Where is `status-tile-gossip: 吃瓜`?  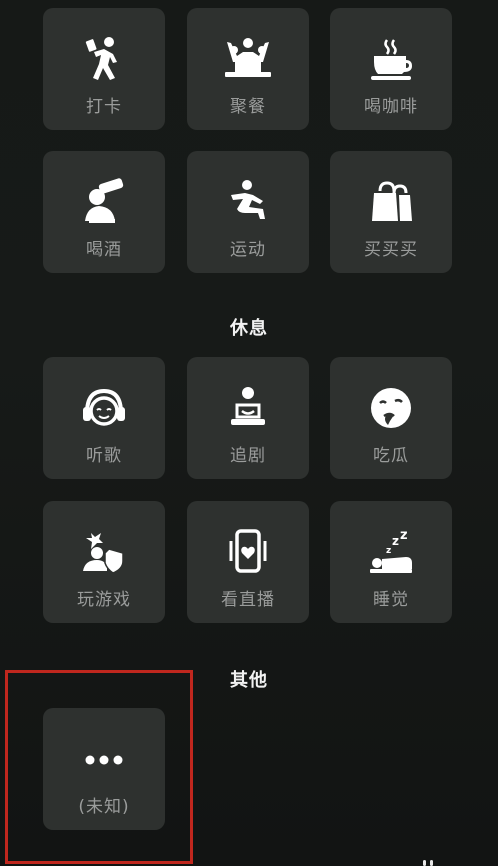 status-tile-gossip: 吃瓜 is located at coordinates (391, 418).